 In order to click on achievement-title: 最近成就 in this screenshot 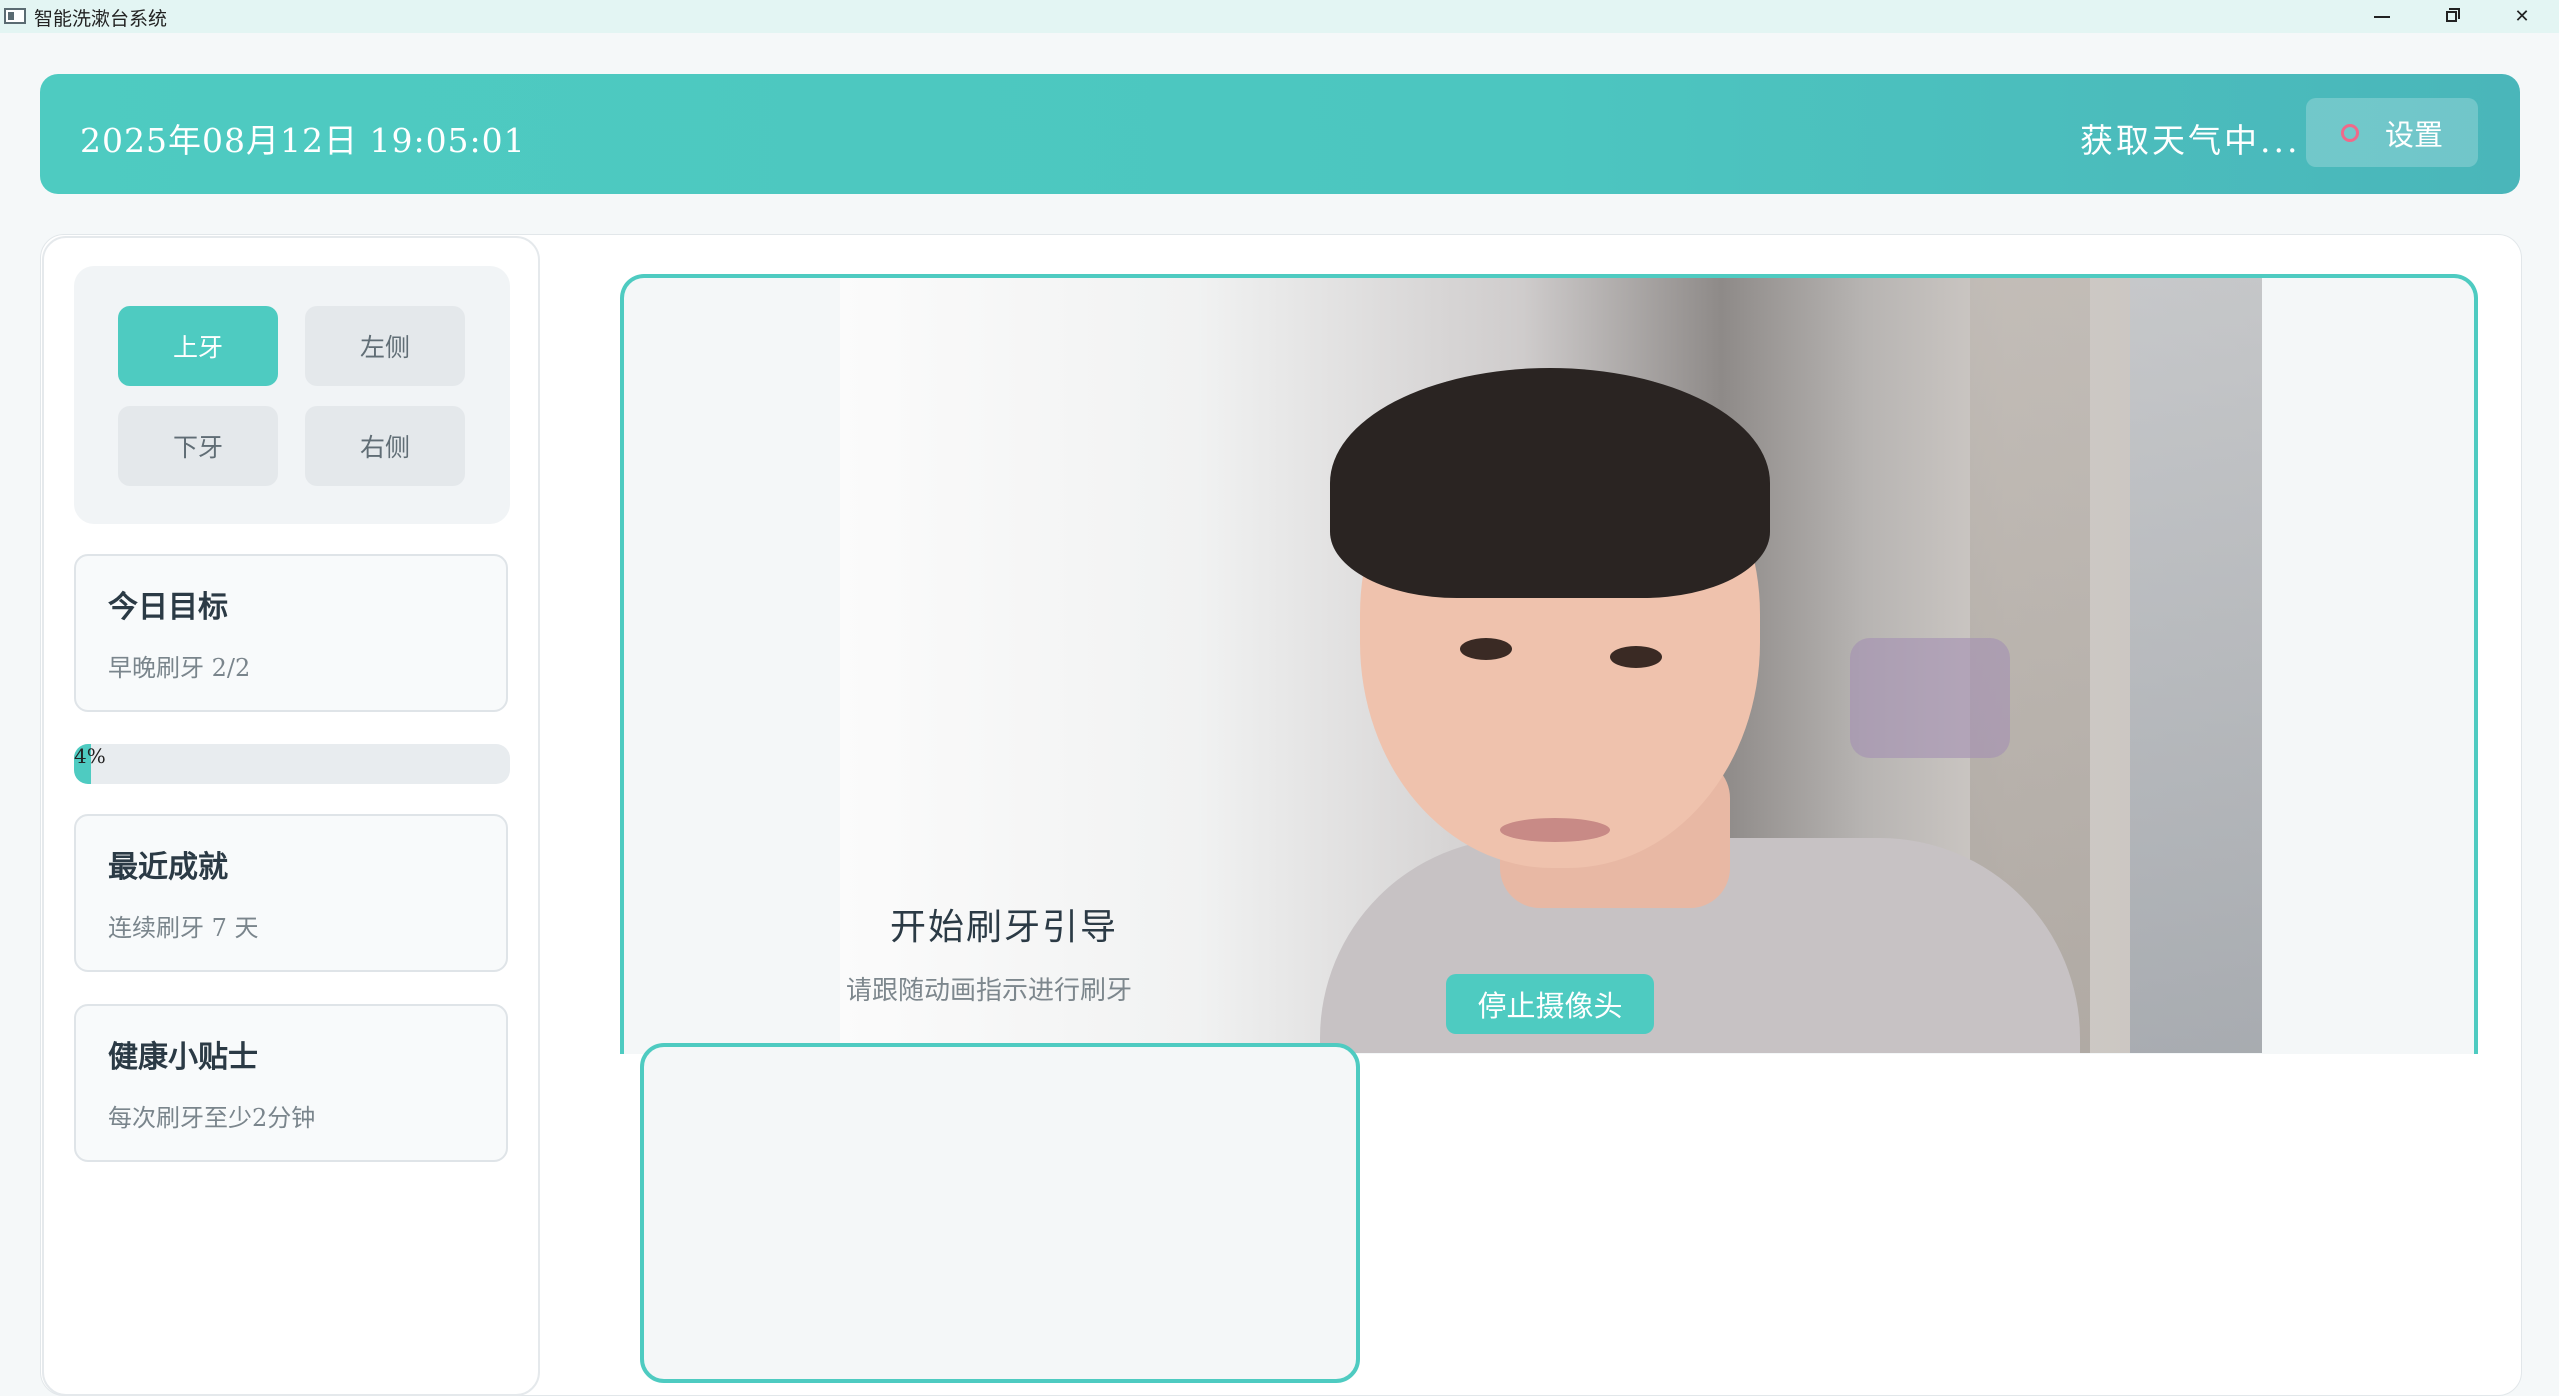, I will do `click(168, 867)`.